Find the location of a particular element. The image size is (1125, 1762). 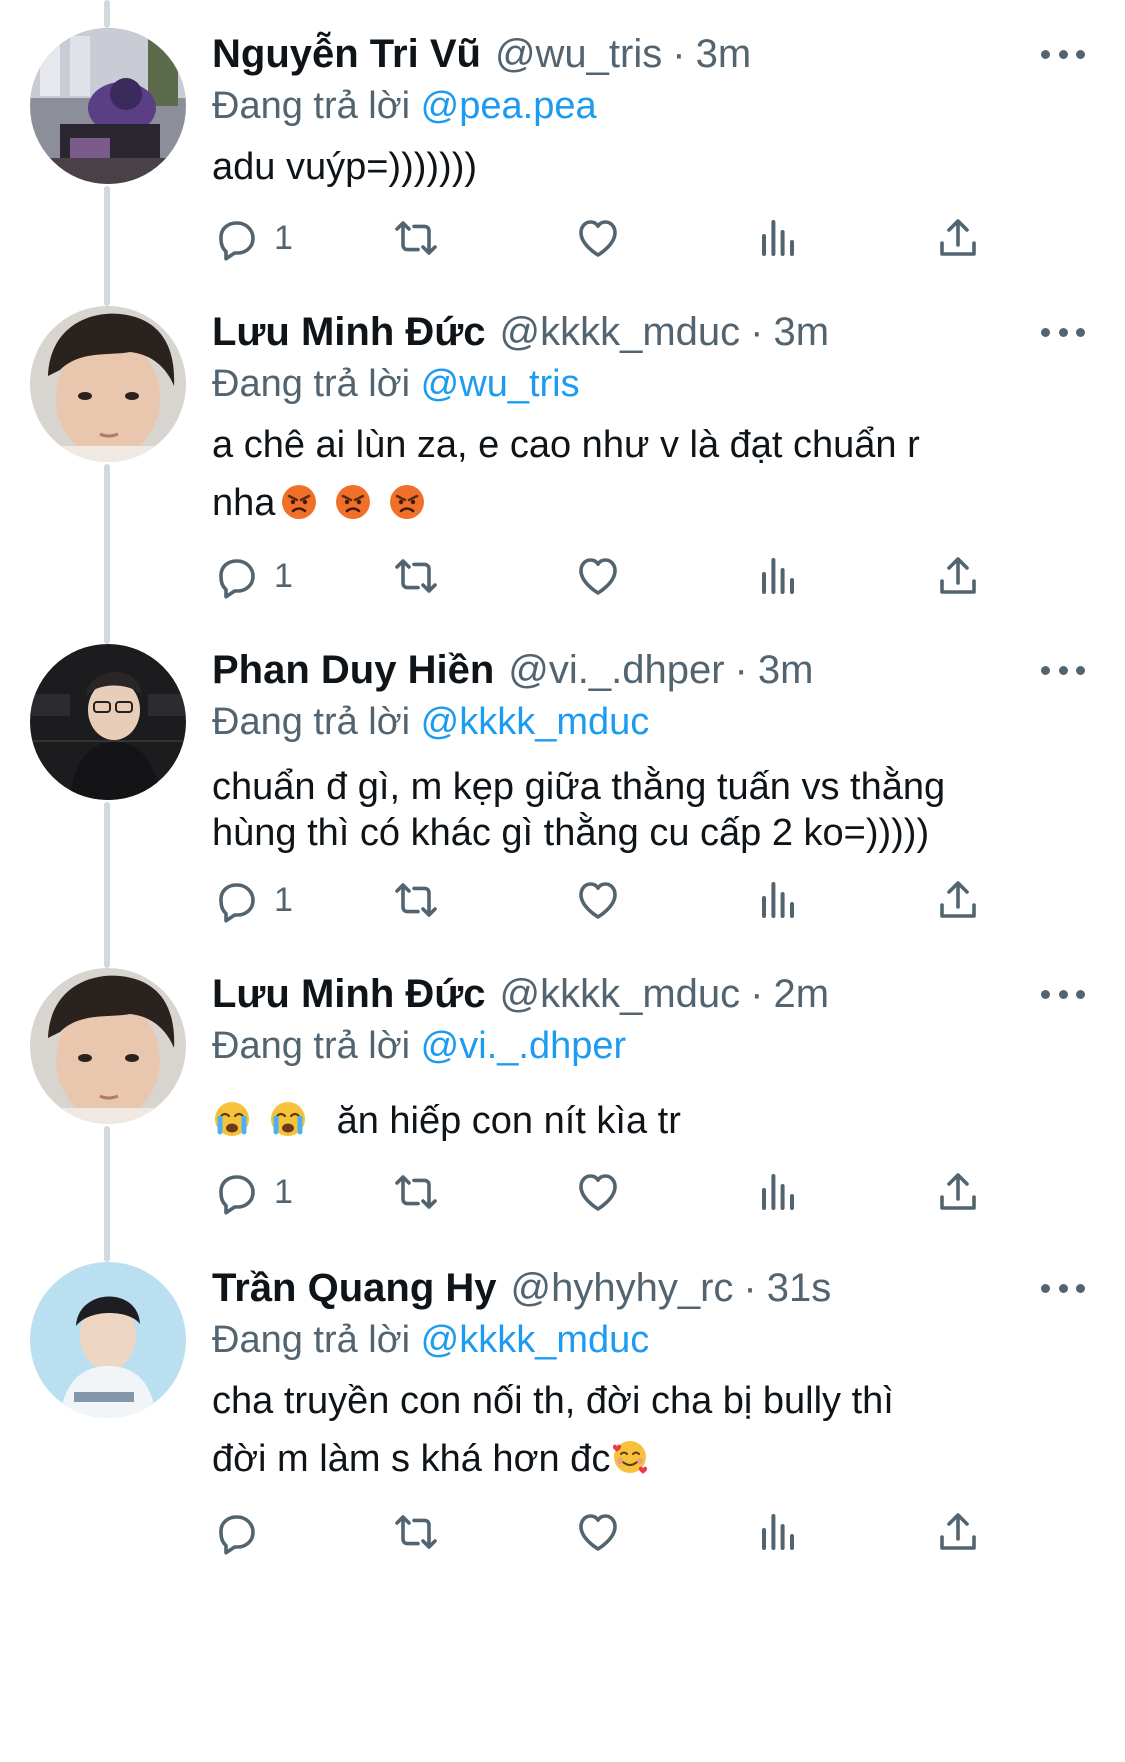

replying-to: Đang trả lời @pea.pea is located at coordinates (653, 106).